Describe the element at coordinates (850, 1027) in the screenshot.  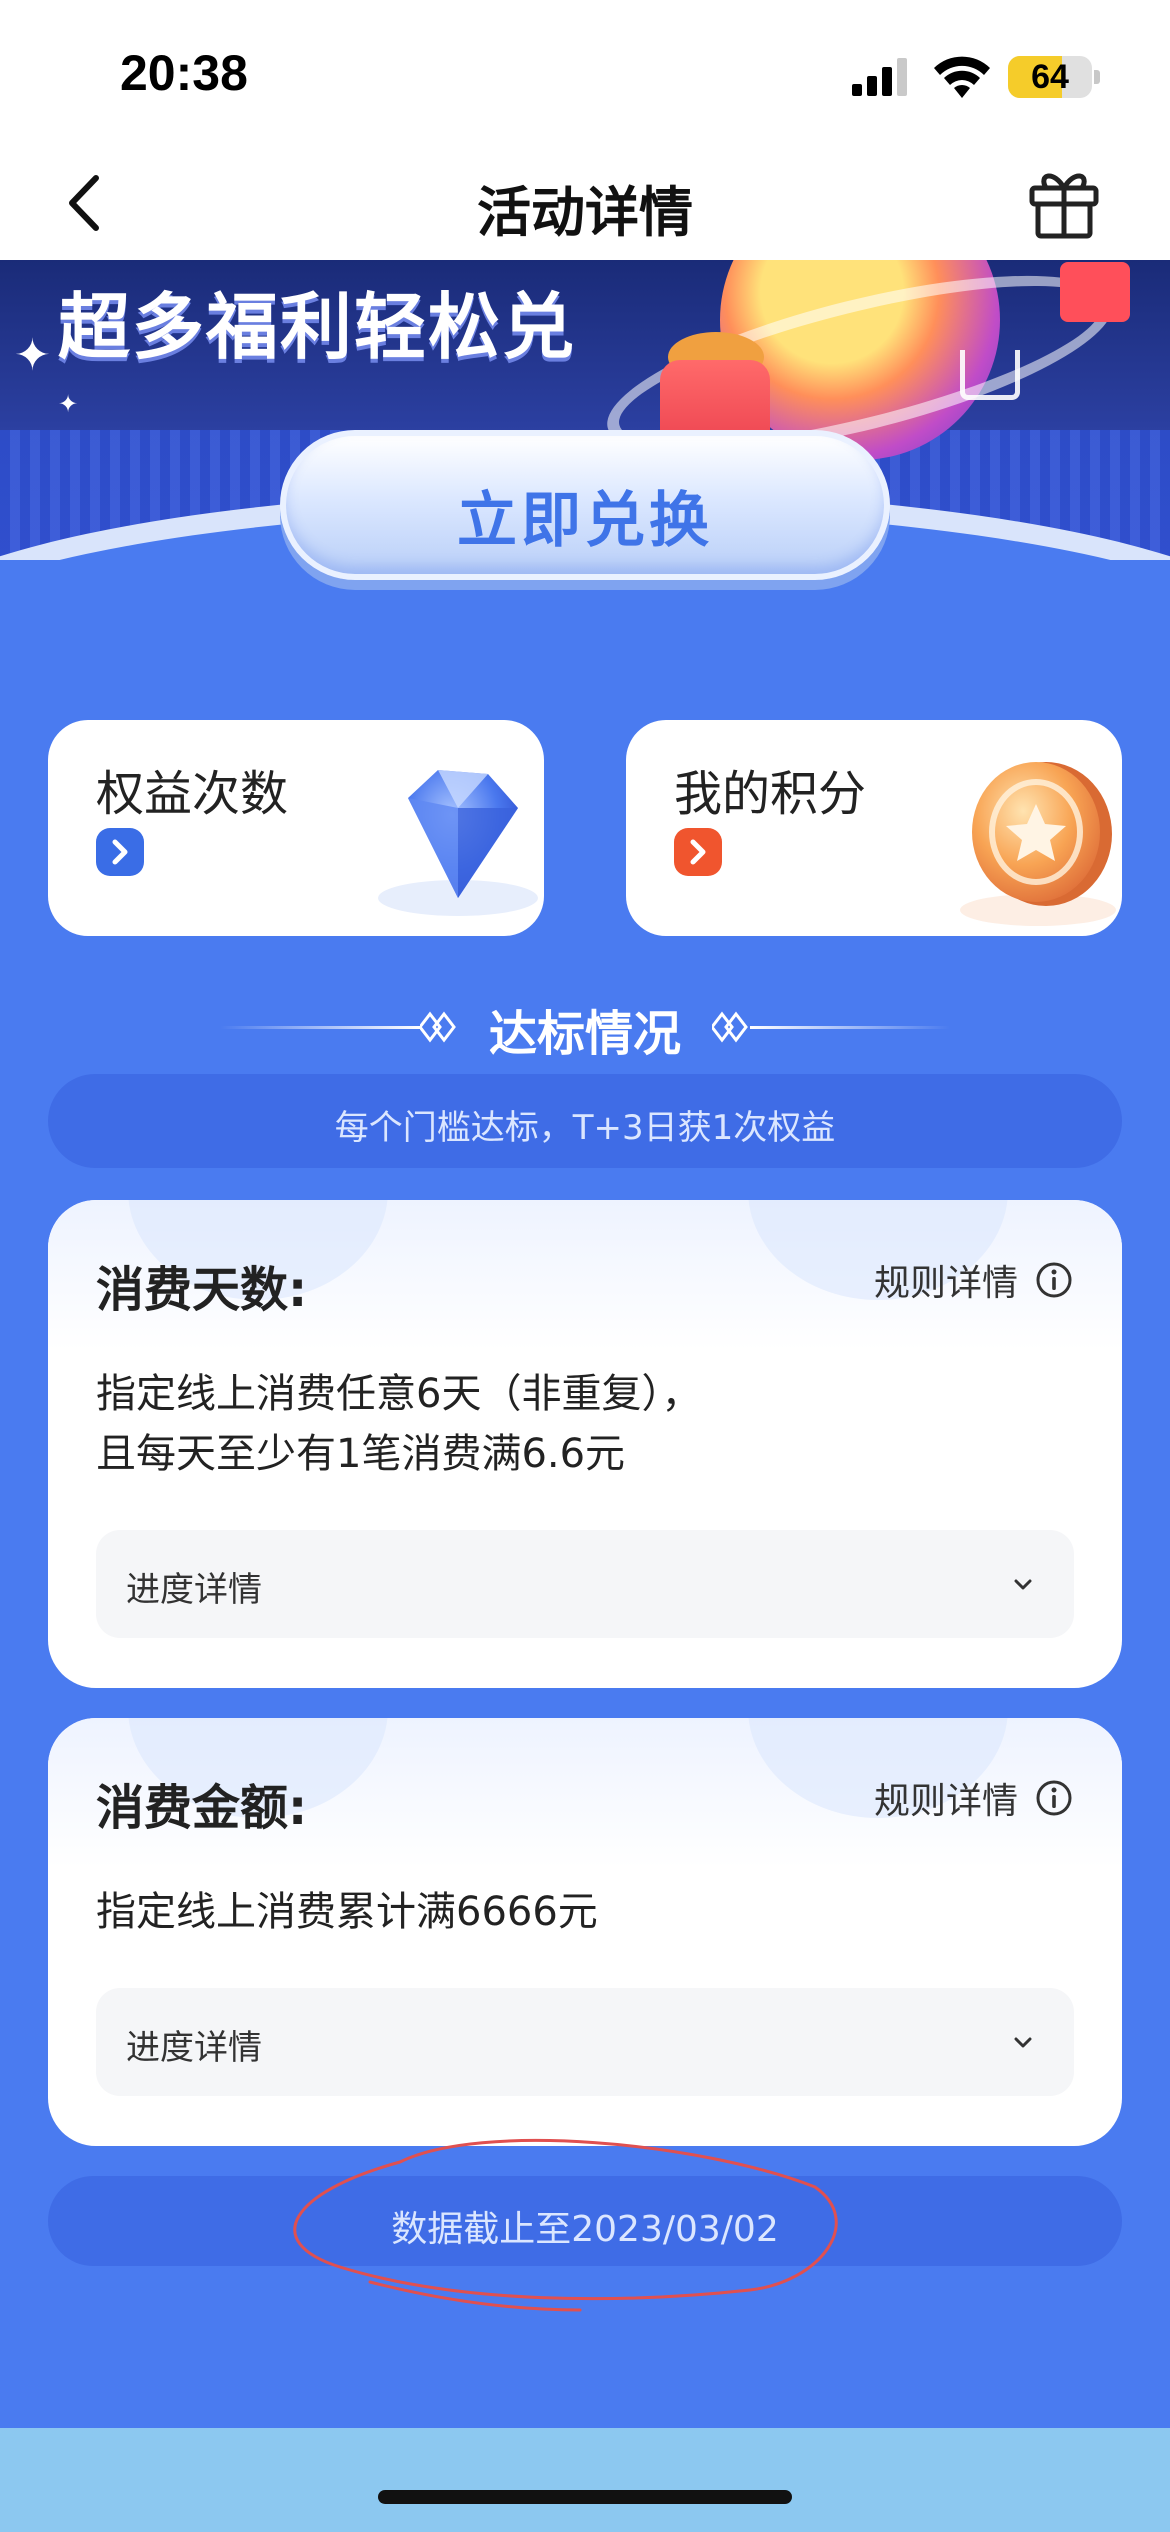
I see `heading-line-right` at that location.